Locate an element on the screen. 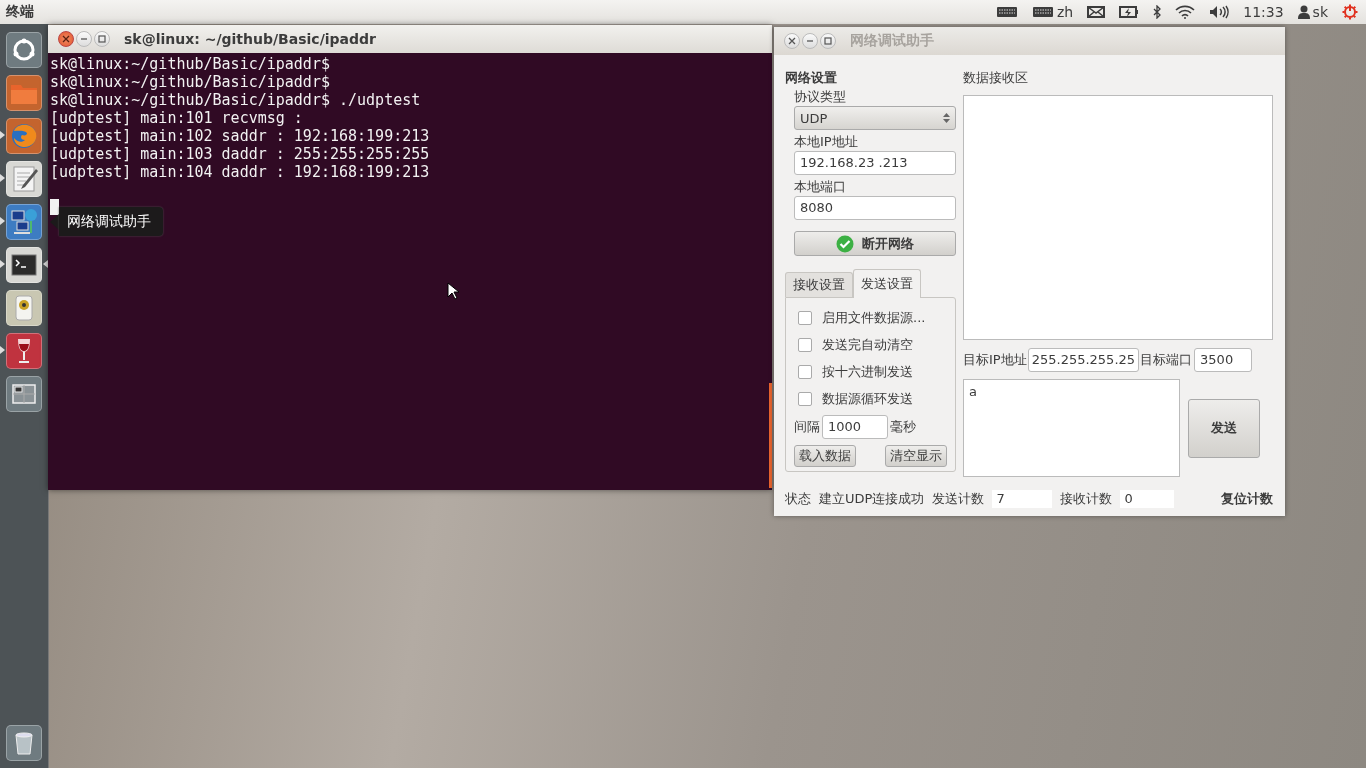 The image size is (1366, 768). tooltip-pointer-icon is located at coordinates (54, 221).